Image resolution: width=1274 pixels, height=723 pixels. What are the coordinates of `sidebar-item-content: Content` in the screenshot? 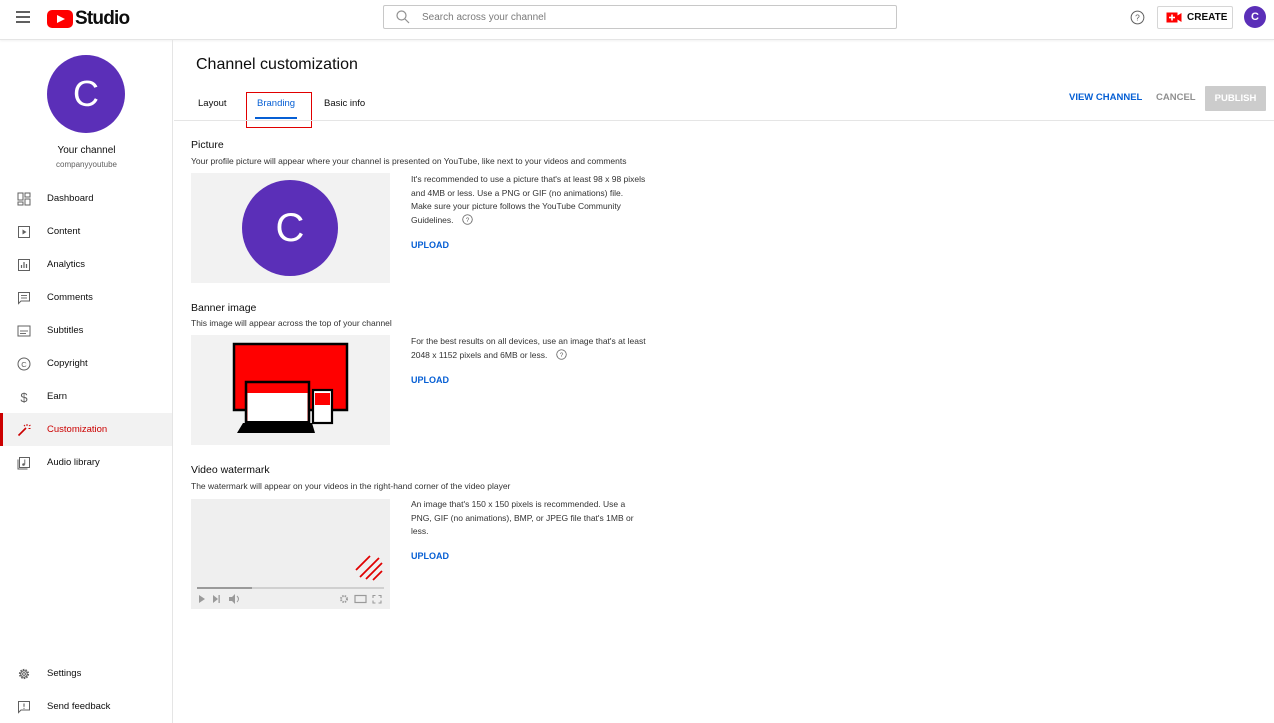 It's located at (86, 231).